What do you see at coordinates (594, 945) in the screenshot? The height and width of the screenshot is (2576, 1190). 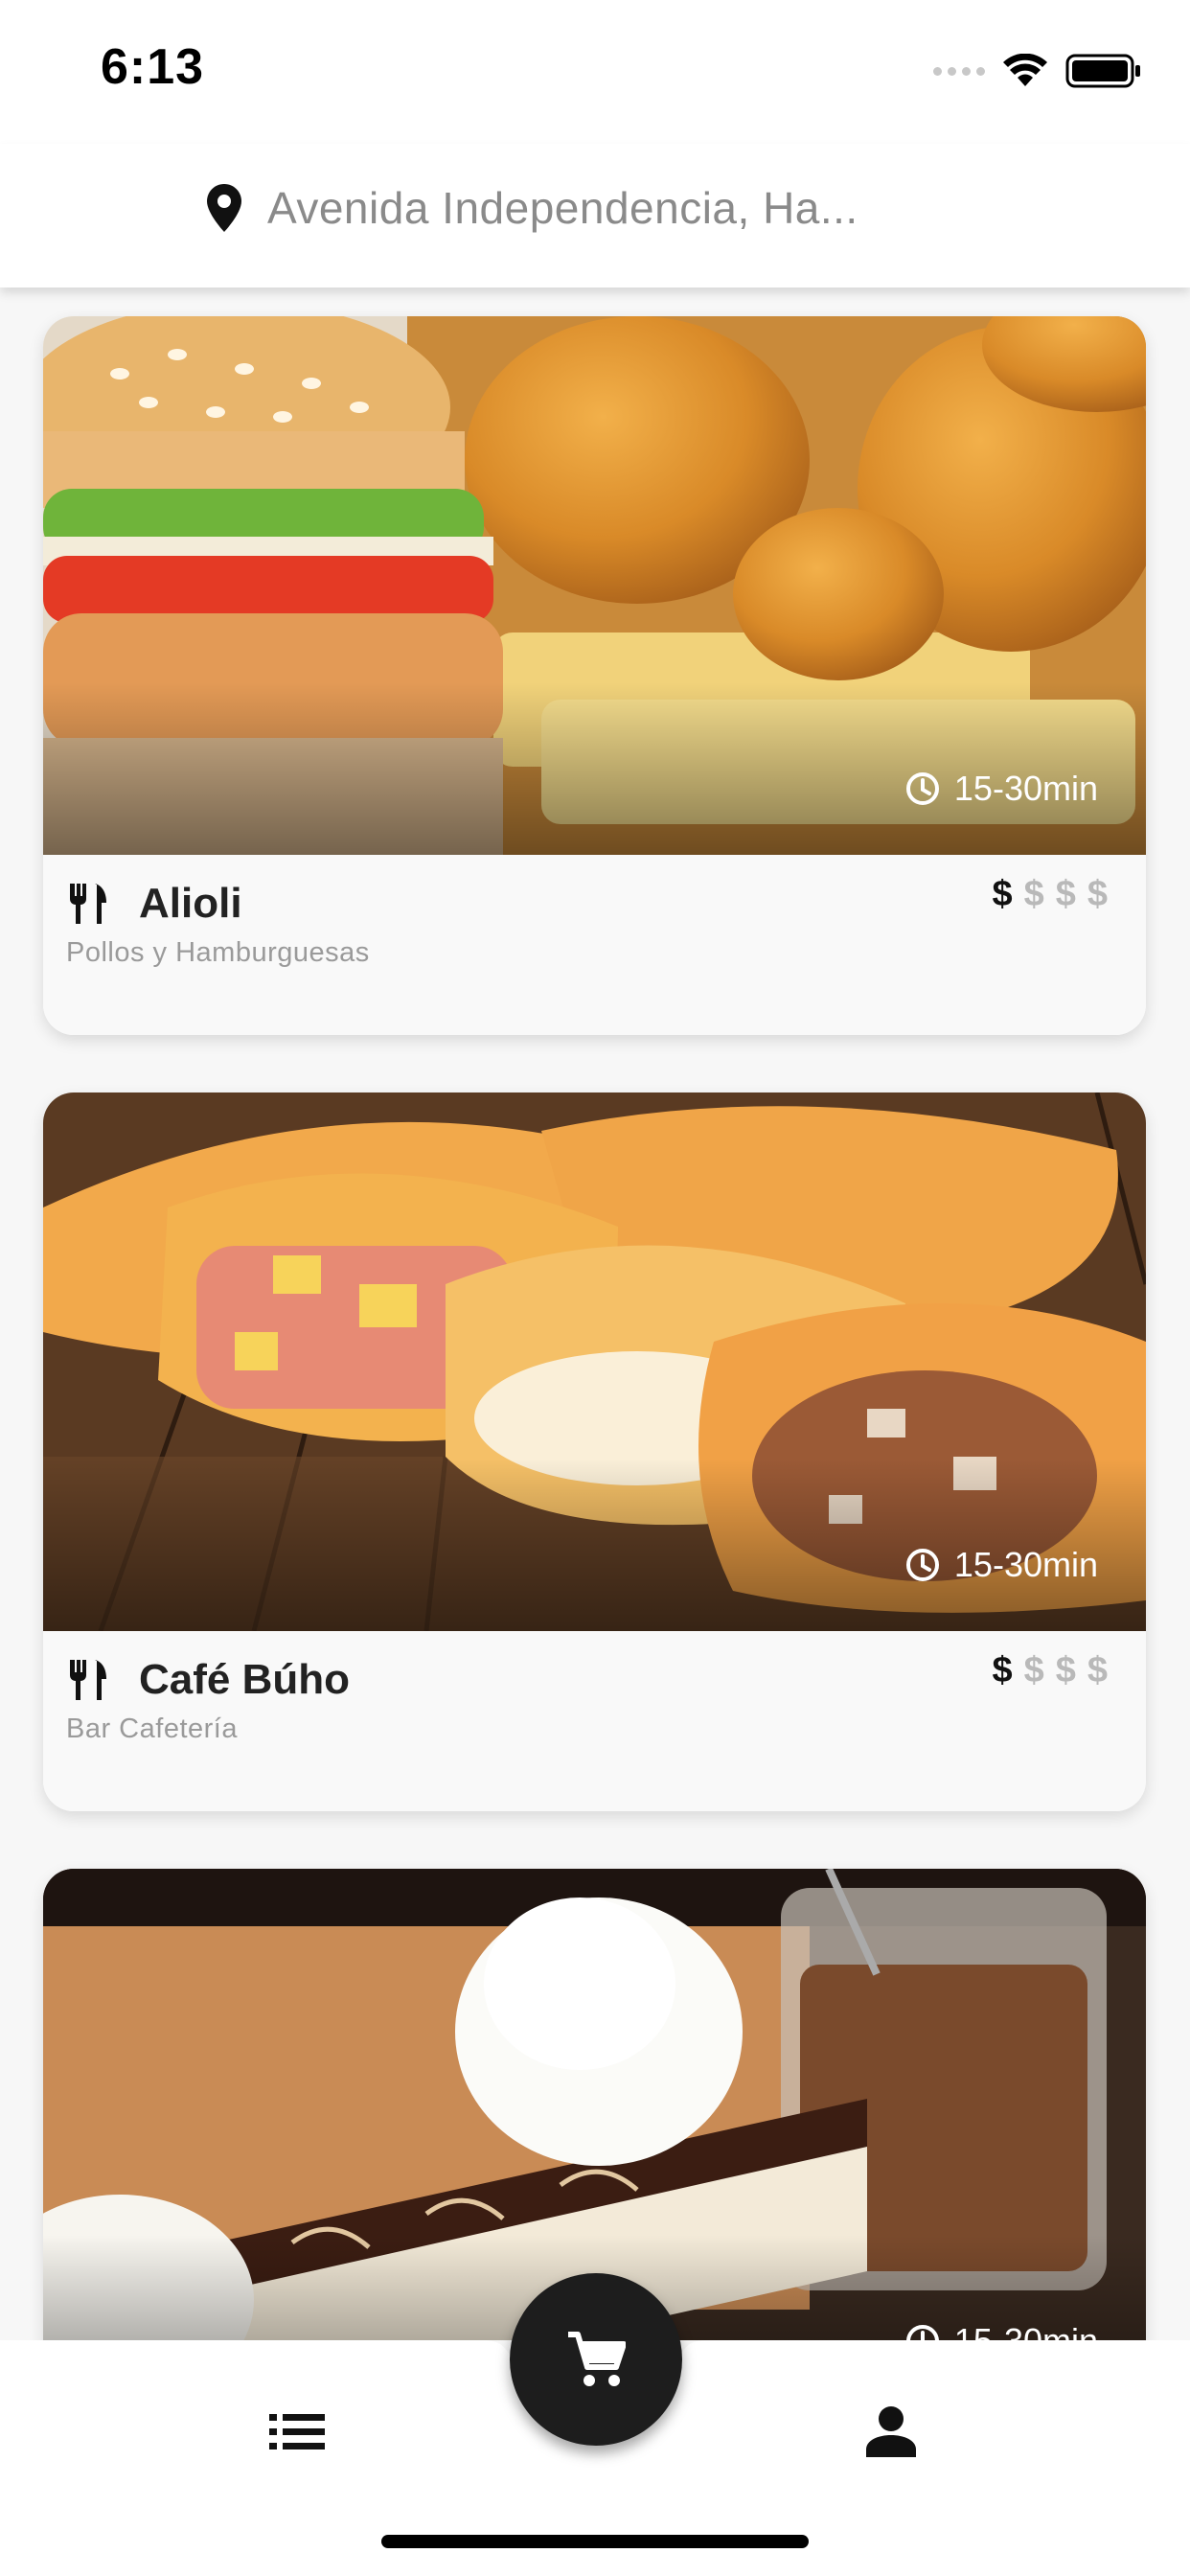 I see `restaurant-info: Alioli Pollos y Hamburguesas $$$$` at bounding box center [594, 945].